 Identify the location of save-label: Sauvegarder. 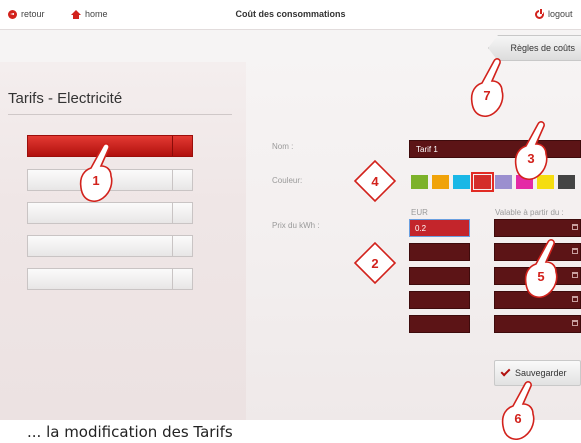
(541, 373).